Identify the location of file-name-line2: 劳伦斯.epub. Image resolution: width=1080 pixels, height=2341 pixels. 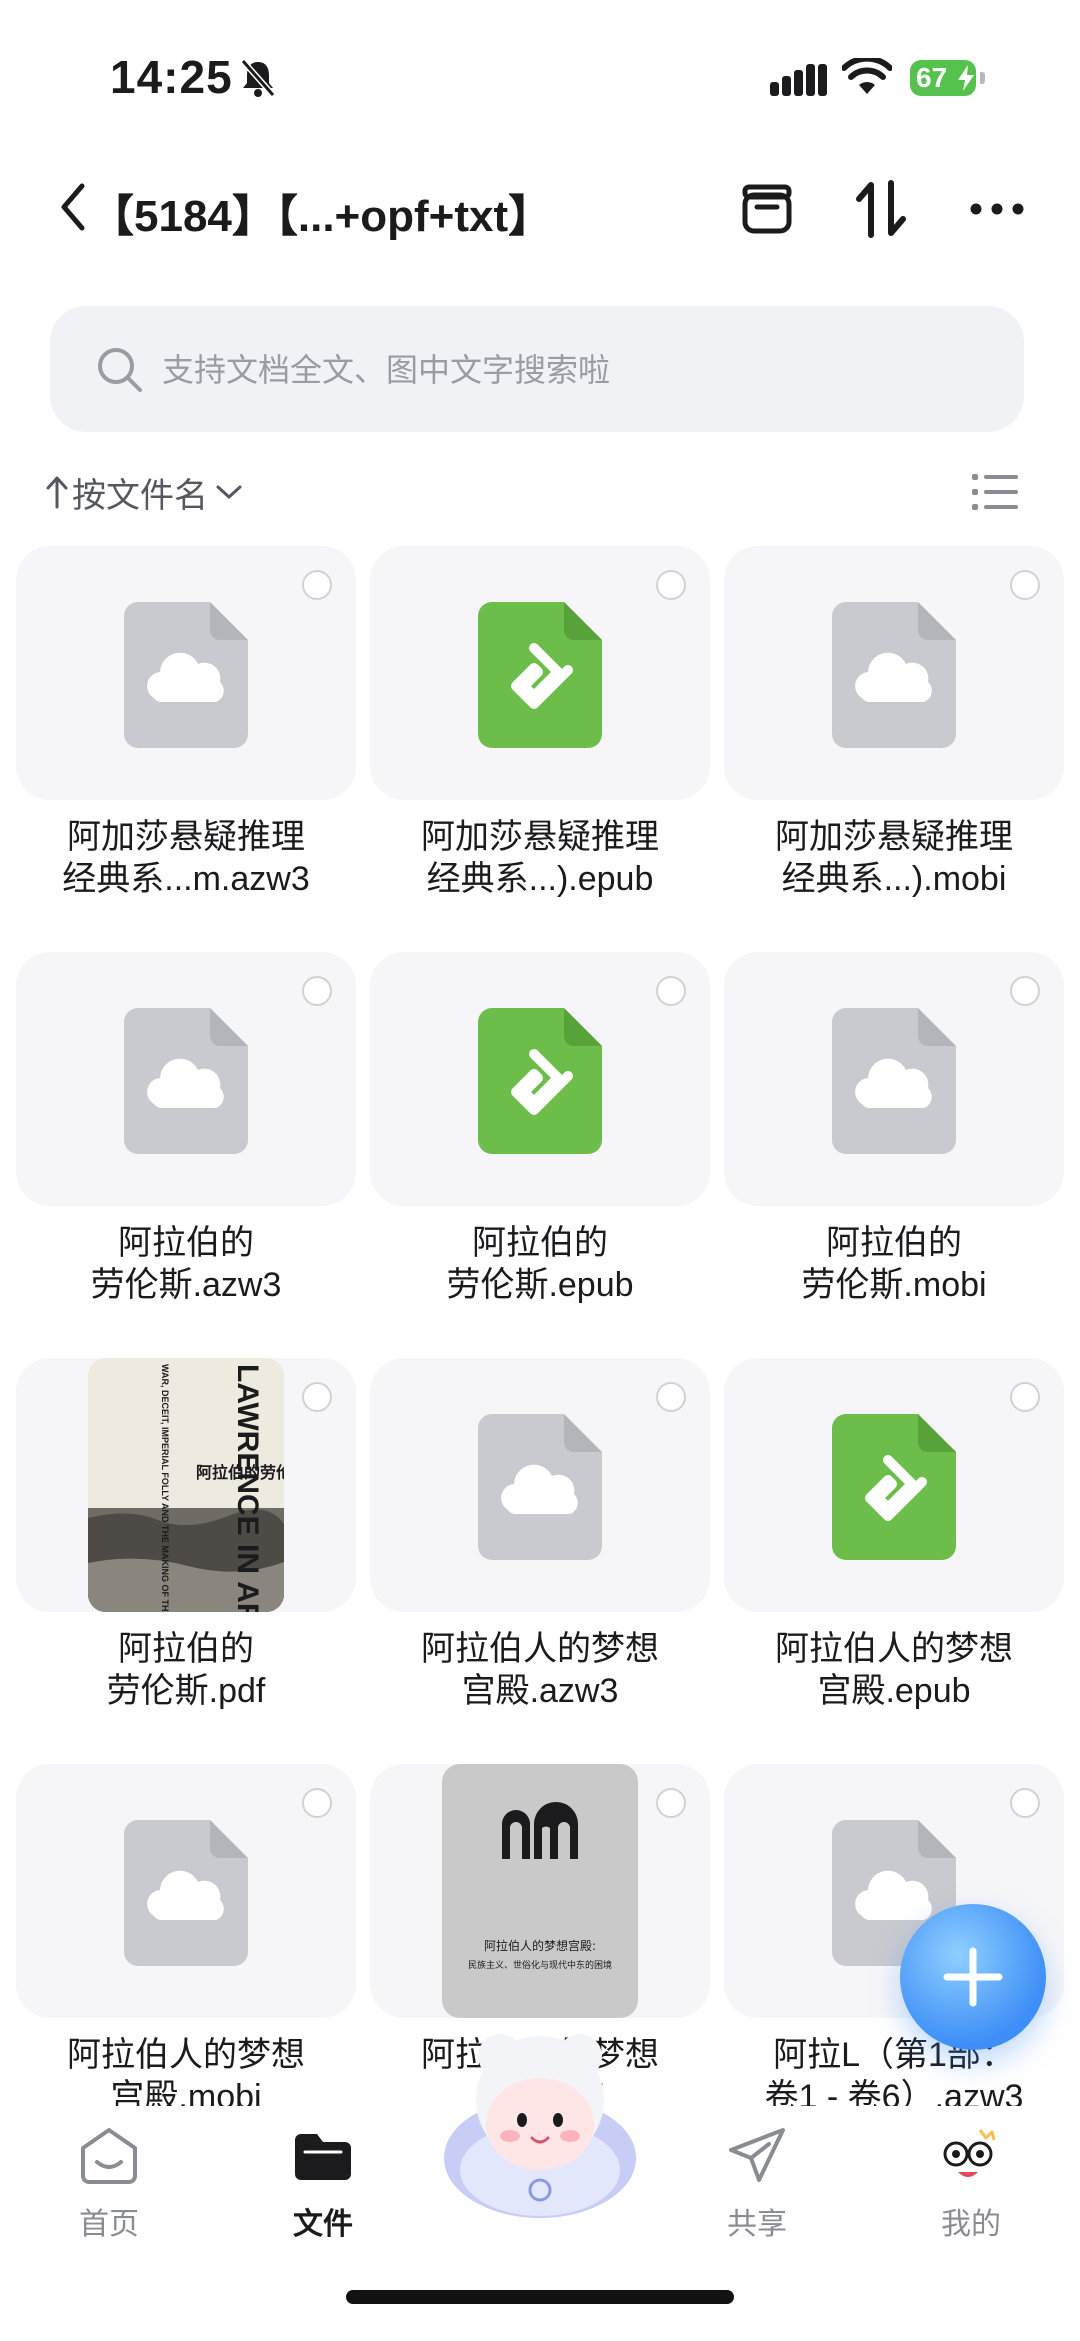
(540, 1285).